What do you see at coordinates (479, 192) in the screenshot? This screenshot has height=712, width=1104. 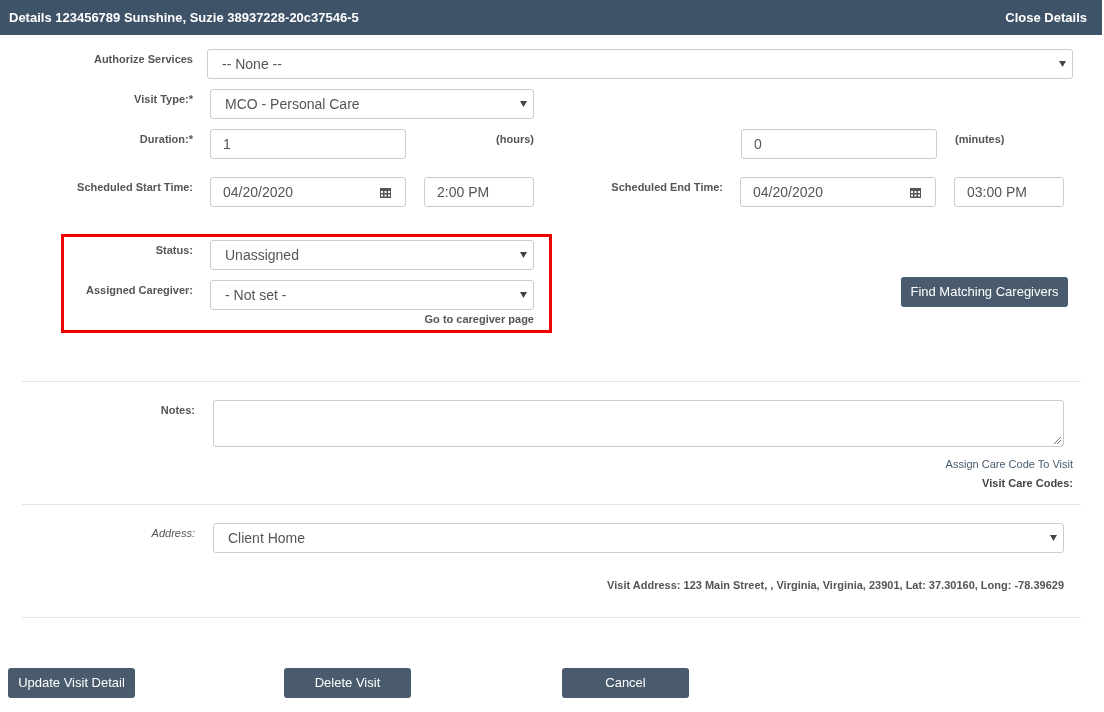 I see `start-time-input: 2:00 PM` at bounding box center [479, 192].